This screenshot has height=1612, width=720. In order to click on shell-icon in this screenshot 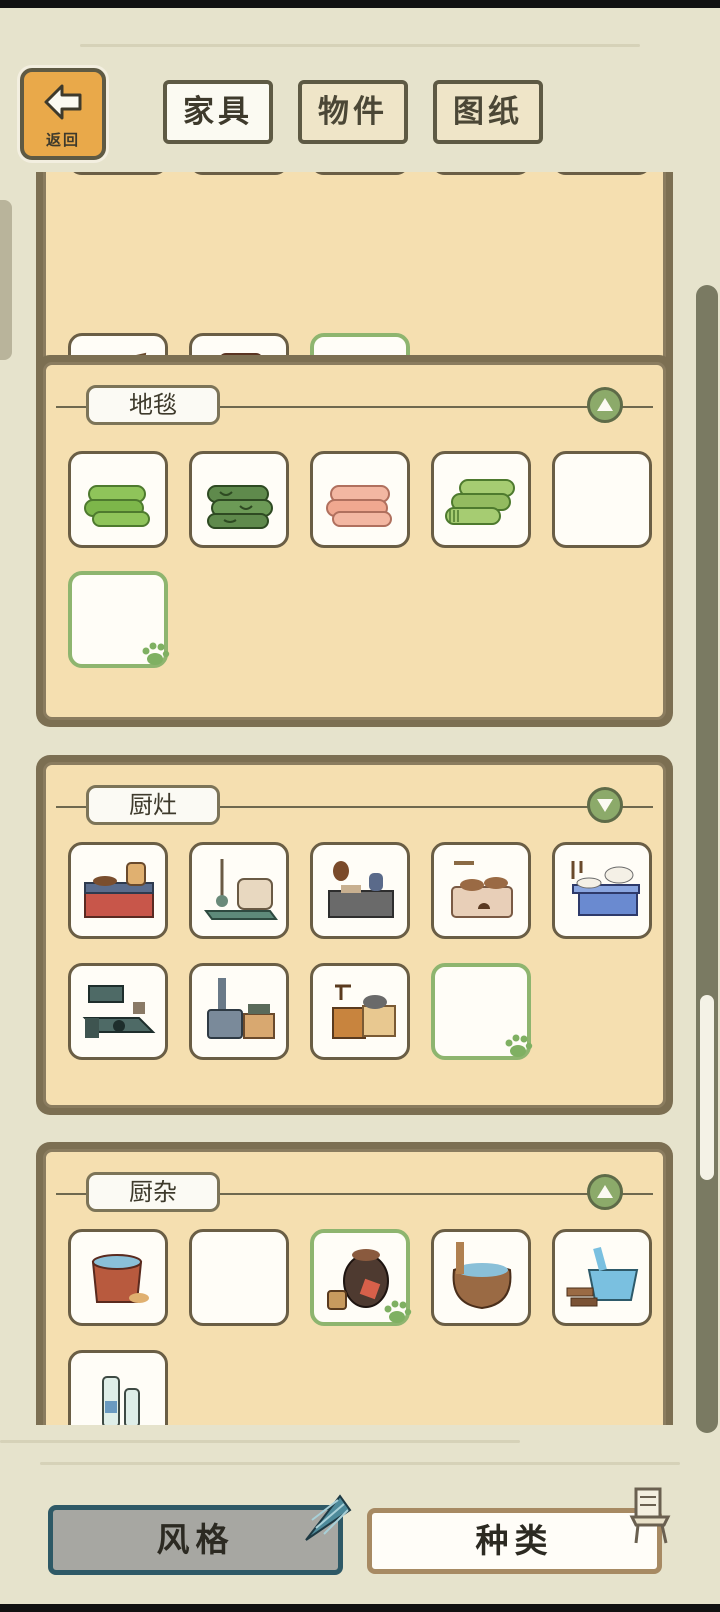, I will do `click(328, 1517)`.